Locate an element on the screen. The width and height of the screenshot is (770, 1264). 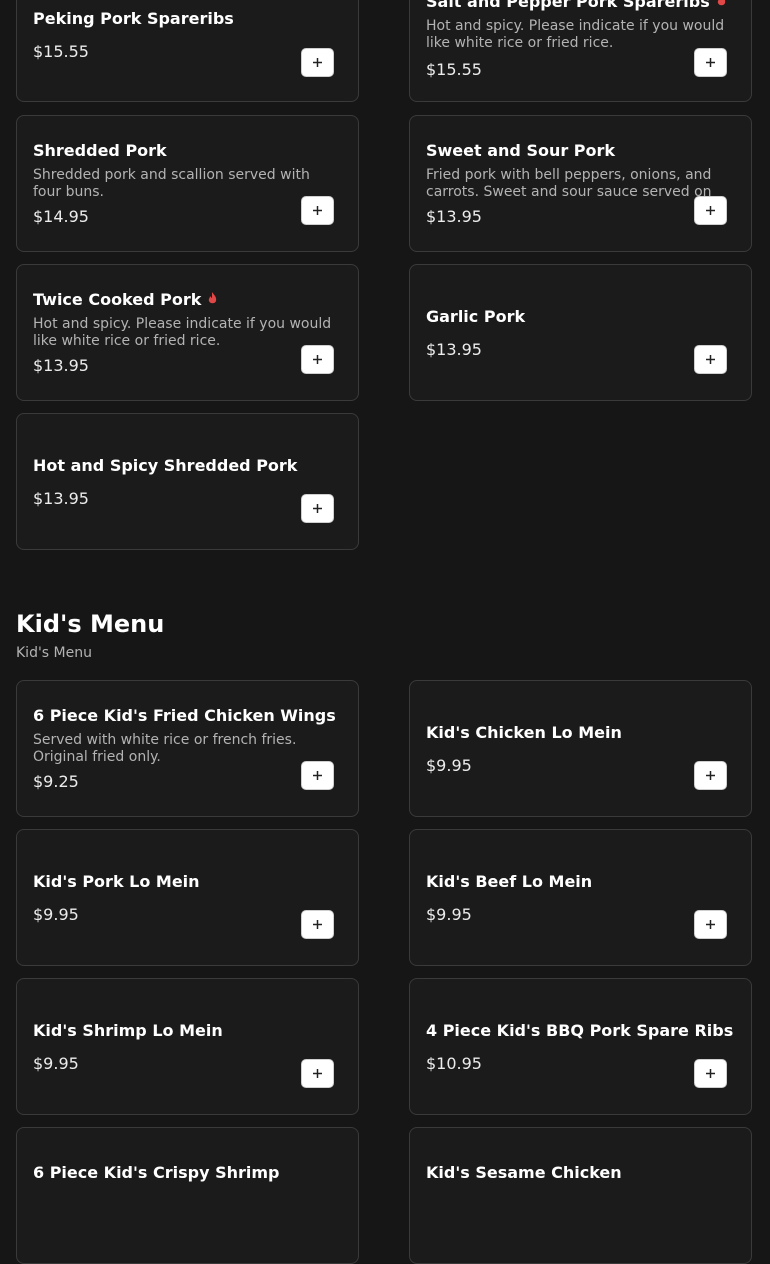
item-name: Hot and Spicy Shredded Pork is located at coordinates (165, 465).